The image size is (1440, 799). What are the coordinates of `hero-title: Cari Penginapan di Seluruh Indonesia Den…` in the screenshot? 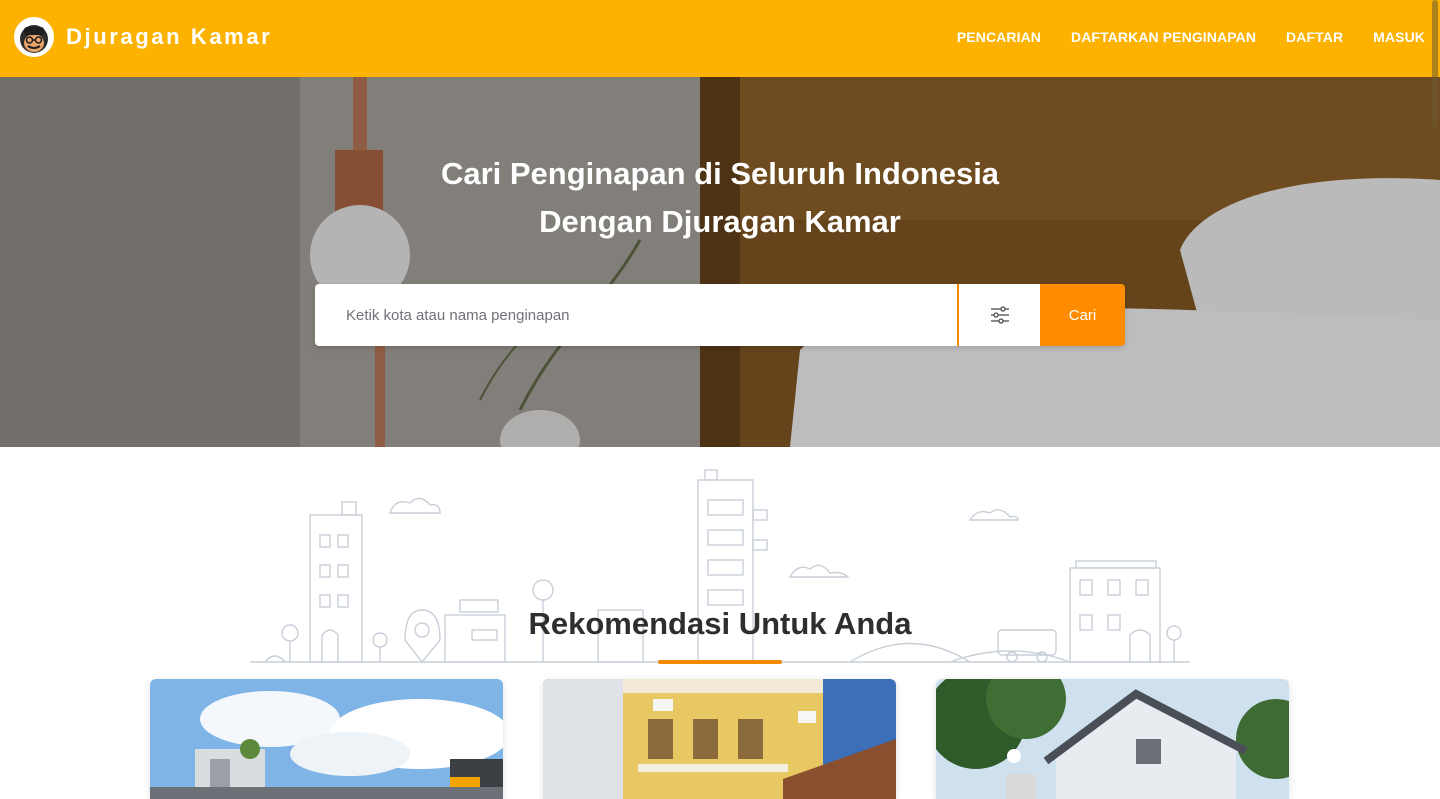 It's located at (720, 198).